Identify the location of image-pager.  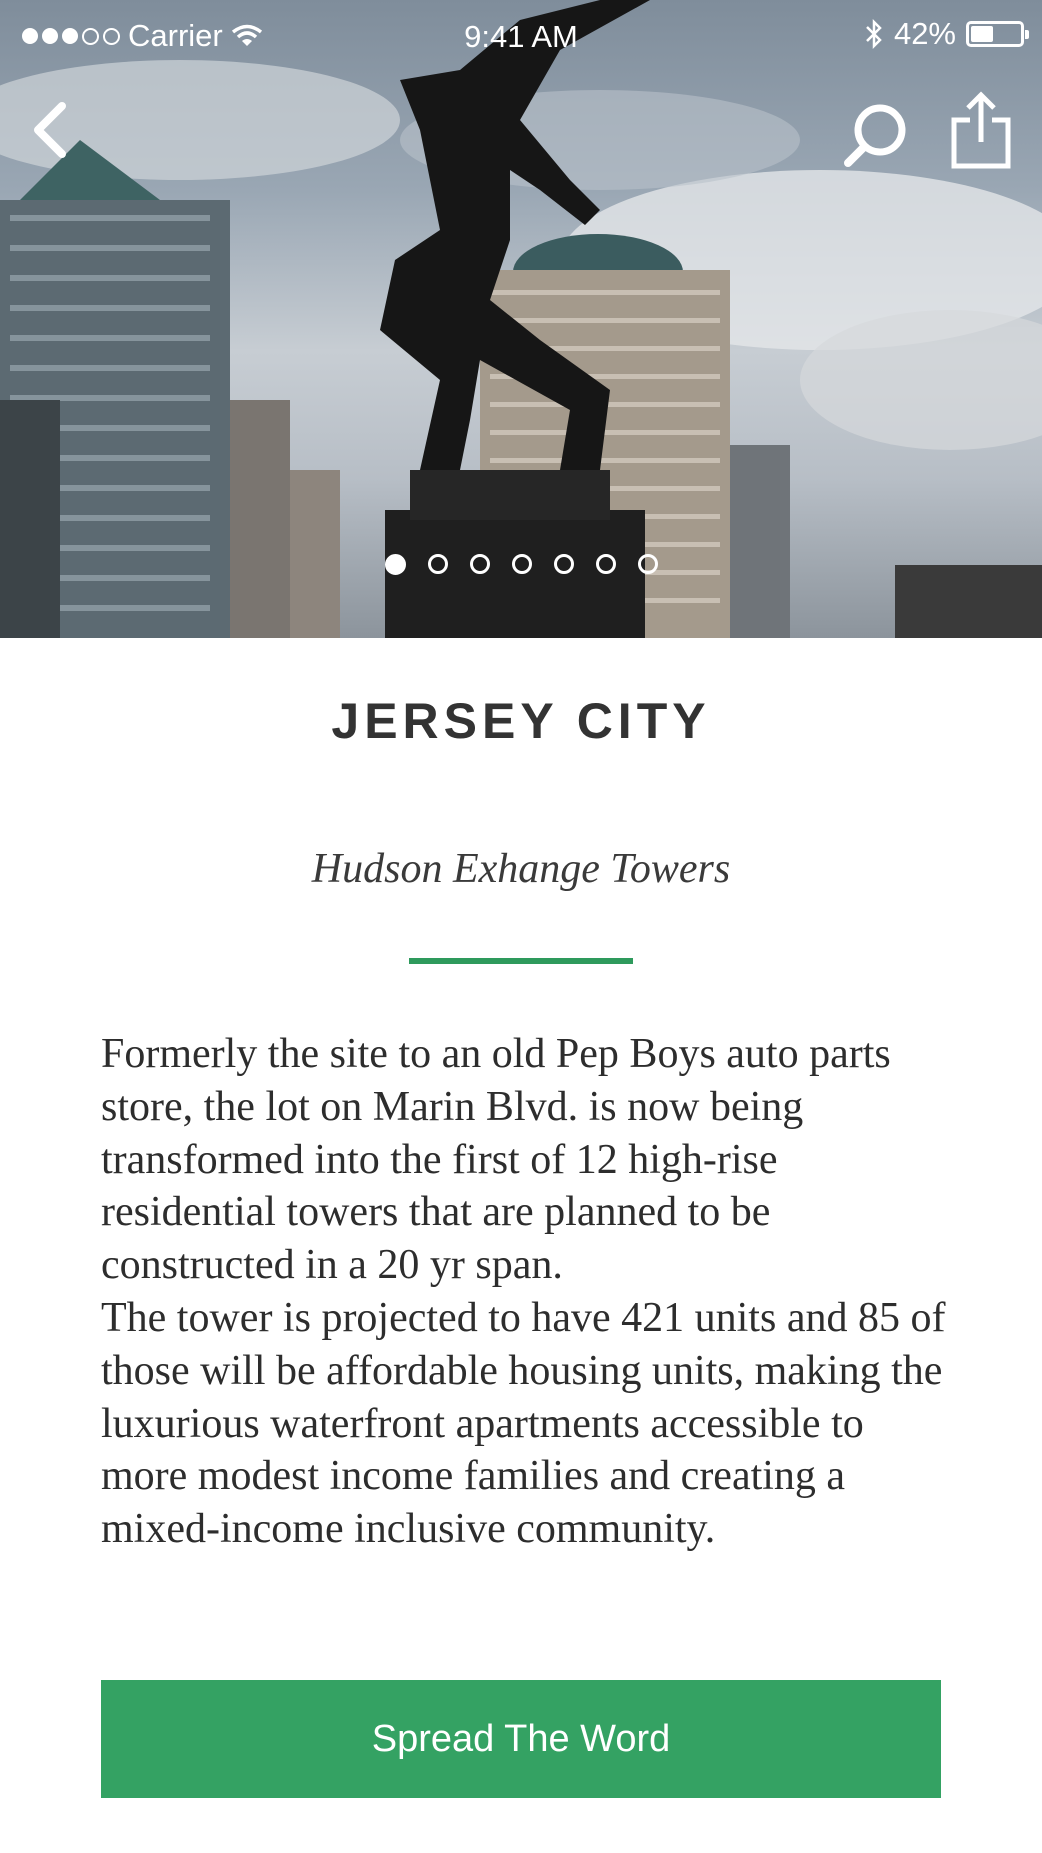
(521, 564).